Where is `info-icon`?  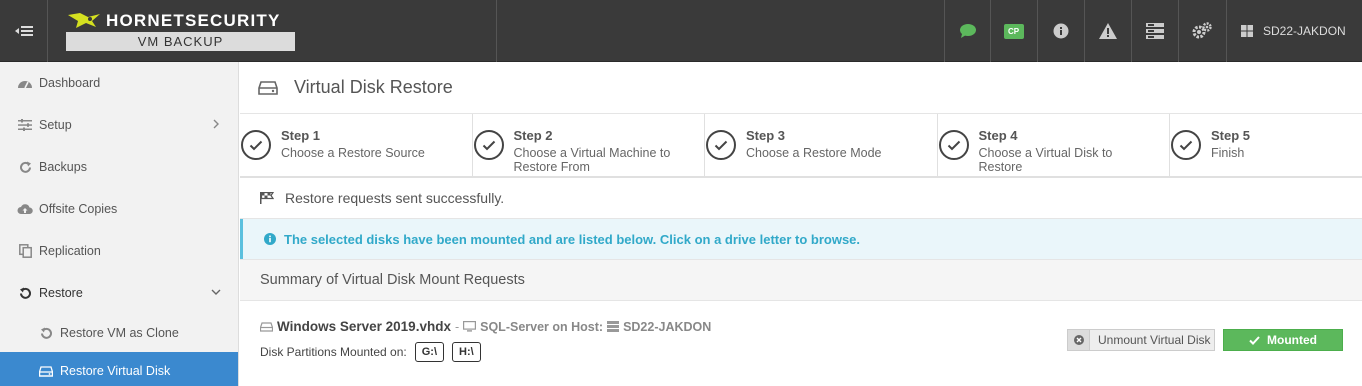
info-icon is located at coordinates (1060, 31).